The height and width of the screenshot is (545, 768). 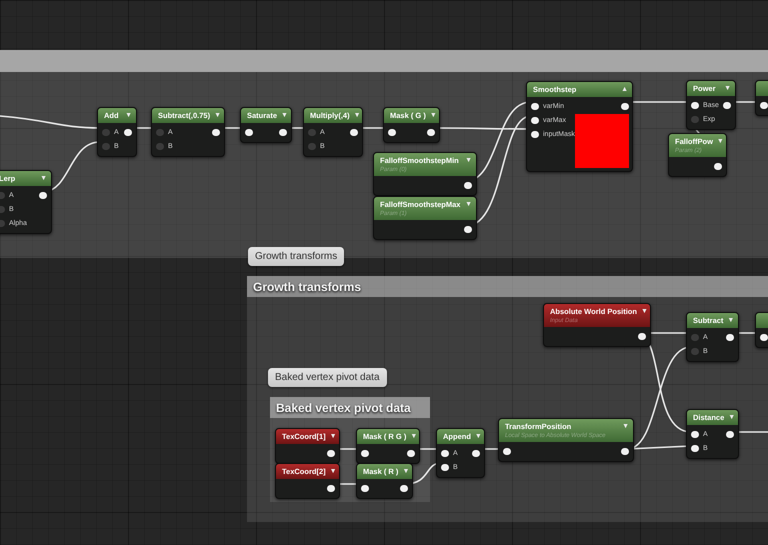 I want to click on comment-title: Growth transforms, so click(x=307, y=287).